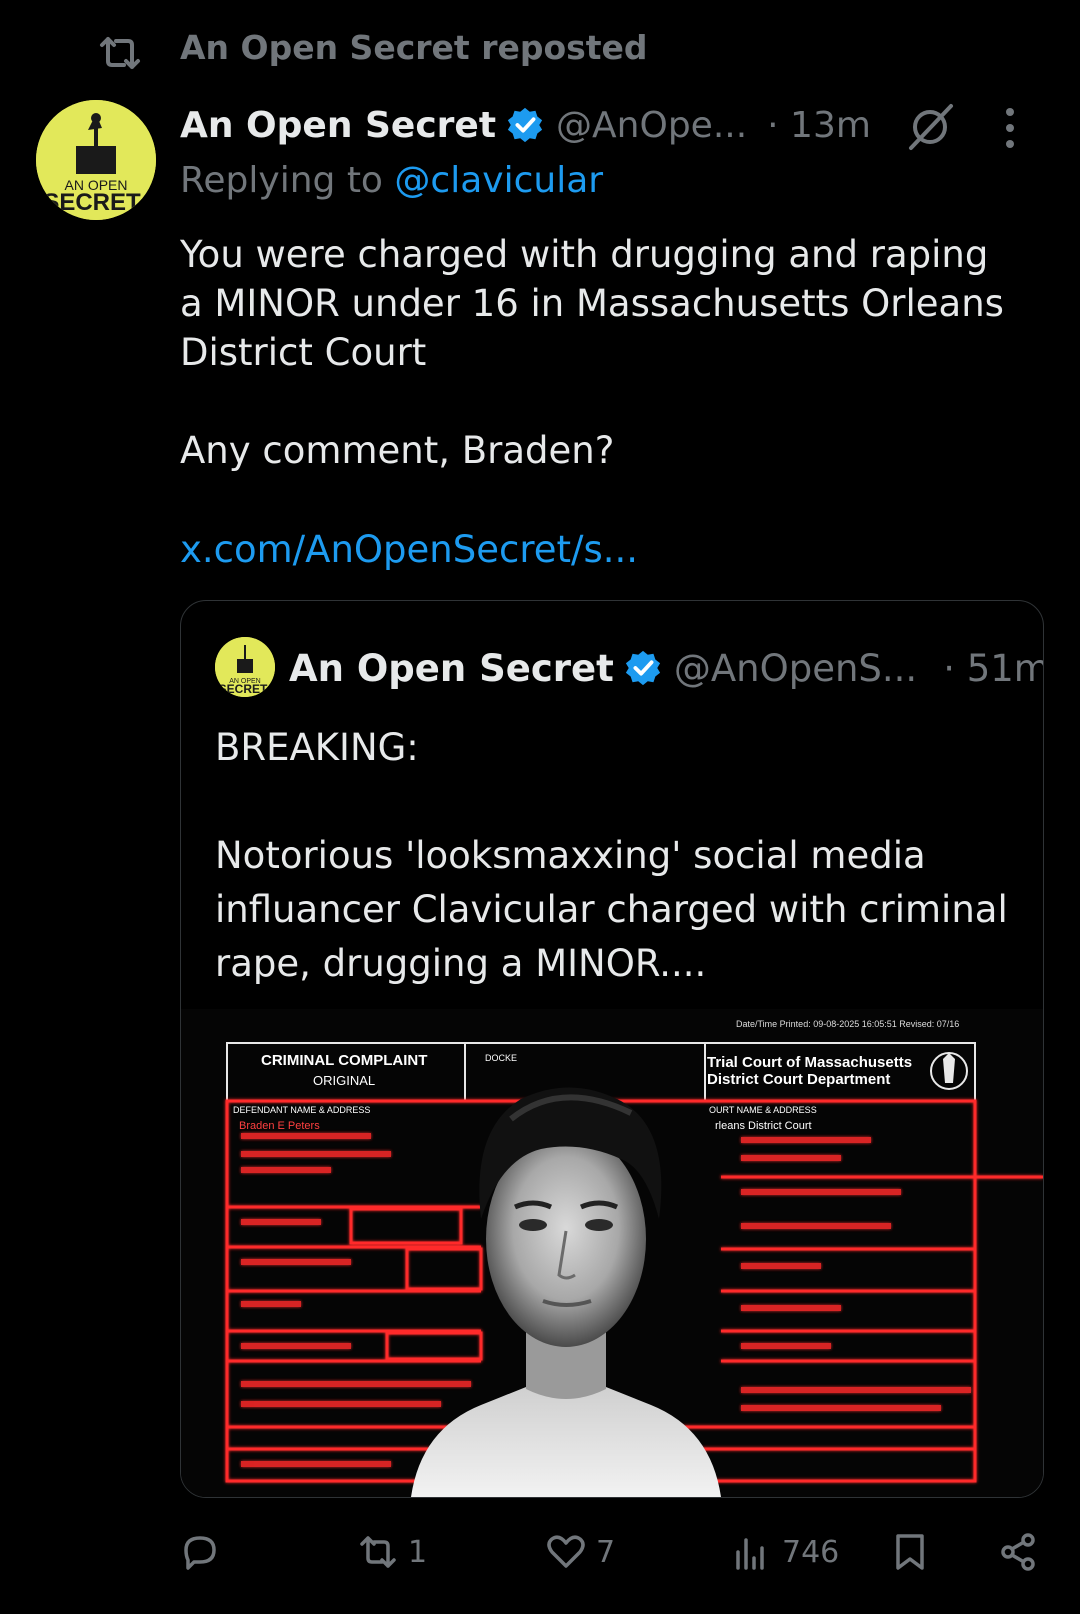 This screenshot has height=1614, width=1080. I want to click on post-time: · 13m, so click(819, 125).